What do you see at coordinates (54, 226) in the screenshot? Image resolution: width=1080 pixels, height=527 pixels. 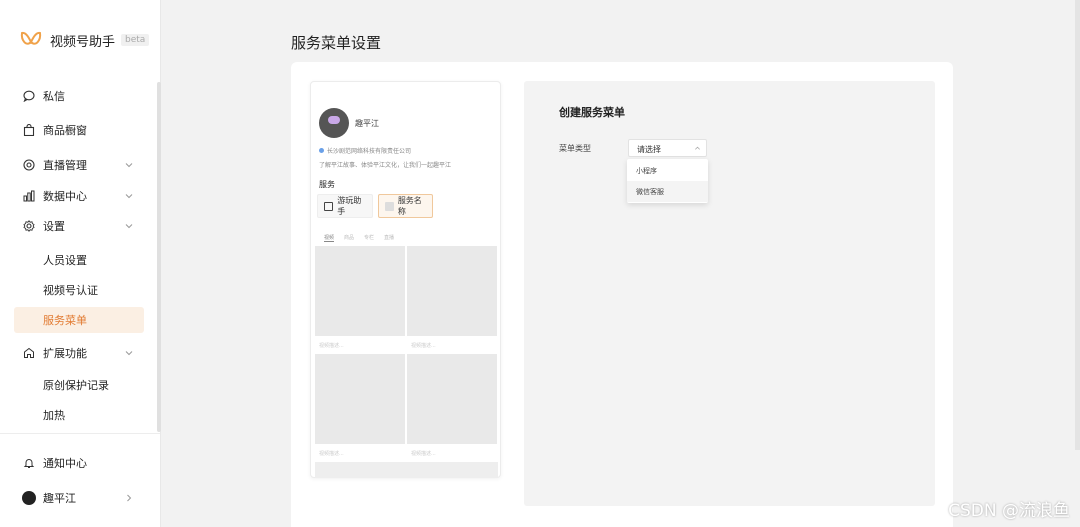 I see `sidebar-item-label: 设置` at bounding box center [54, 226].